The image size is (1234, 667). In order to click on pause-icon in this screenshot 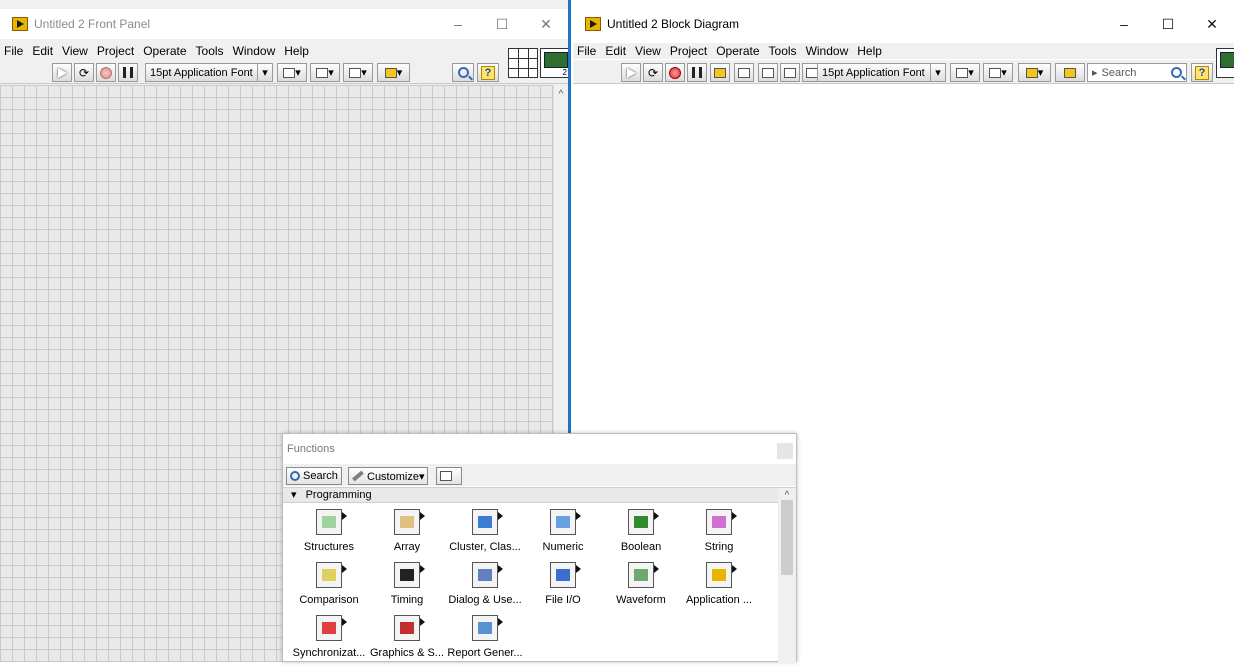, I will do `click(697, 72)`.